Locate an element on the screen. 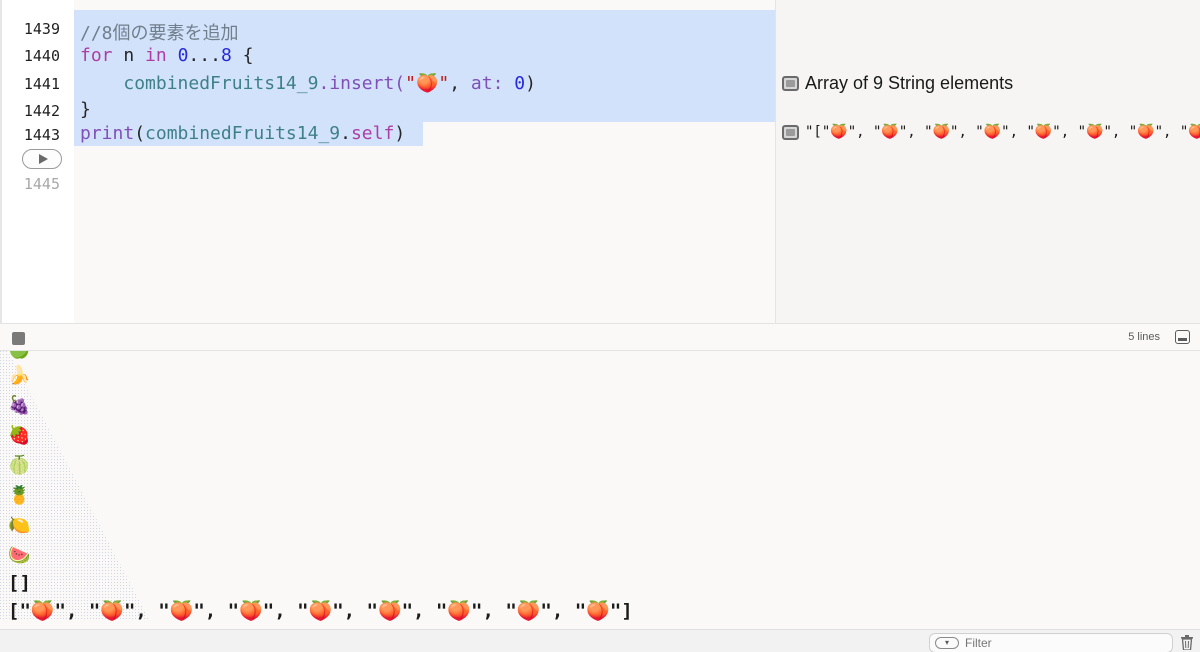  filter-field: ▾ is located at coordinates (1051, 642).